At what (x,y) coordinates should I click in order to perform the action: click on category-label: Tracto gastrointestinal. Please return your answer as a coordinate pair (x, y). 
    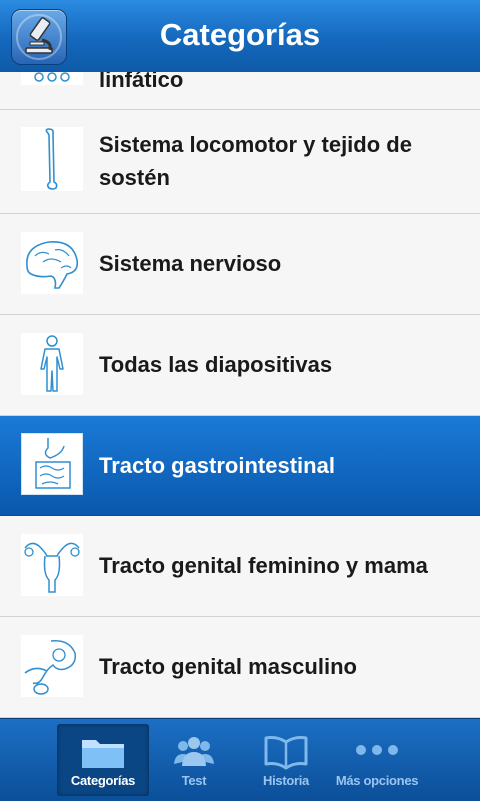
    Looking at the image, I should click on (217, 465).